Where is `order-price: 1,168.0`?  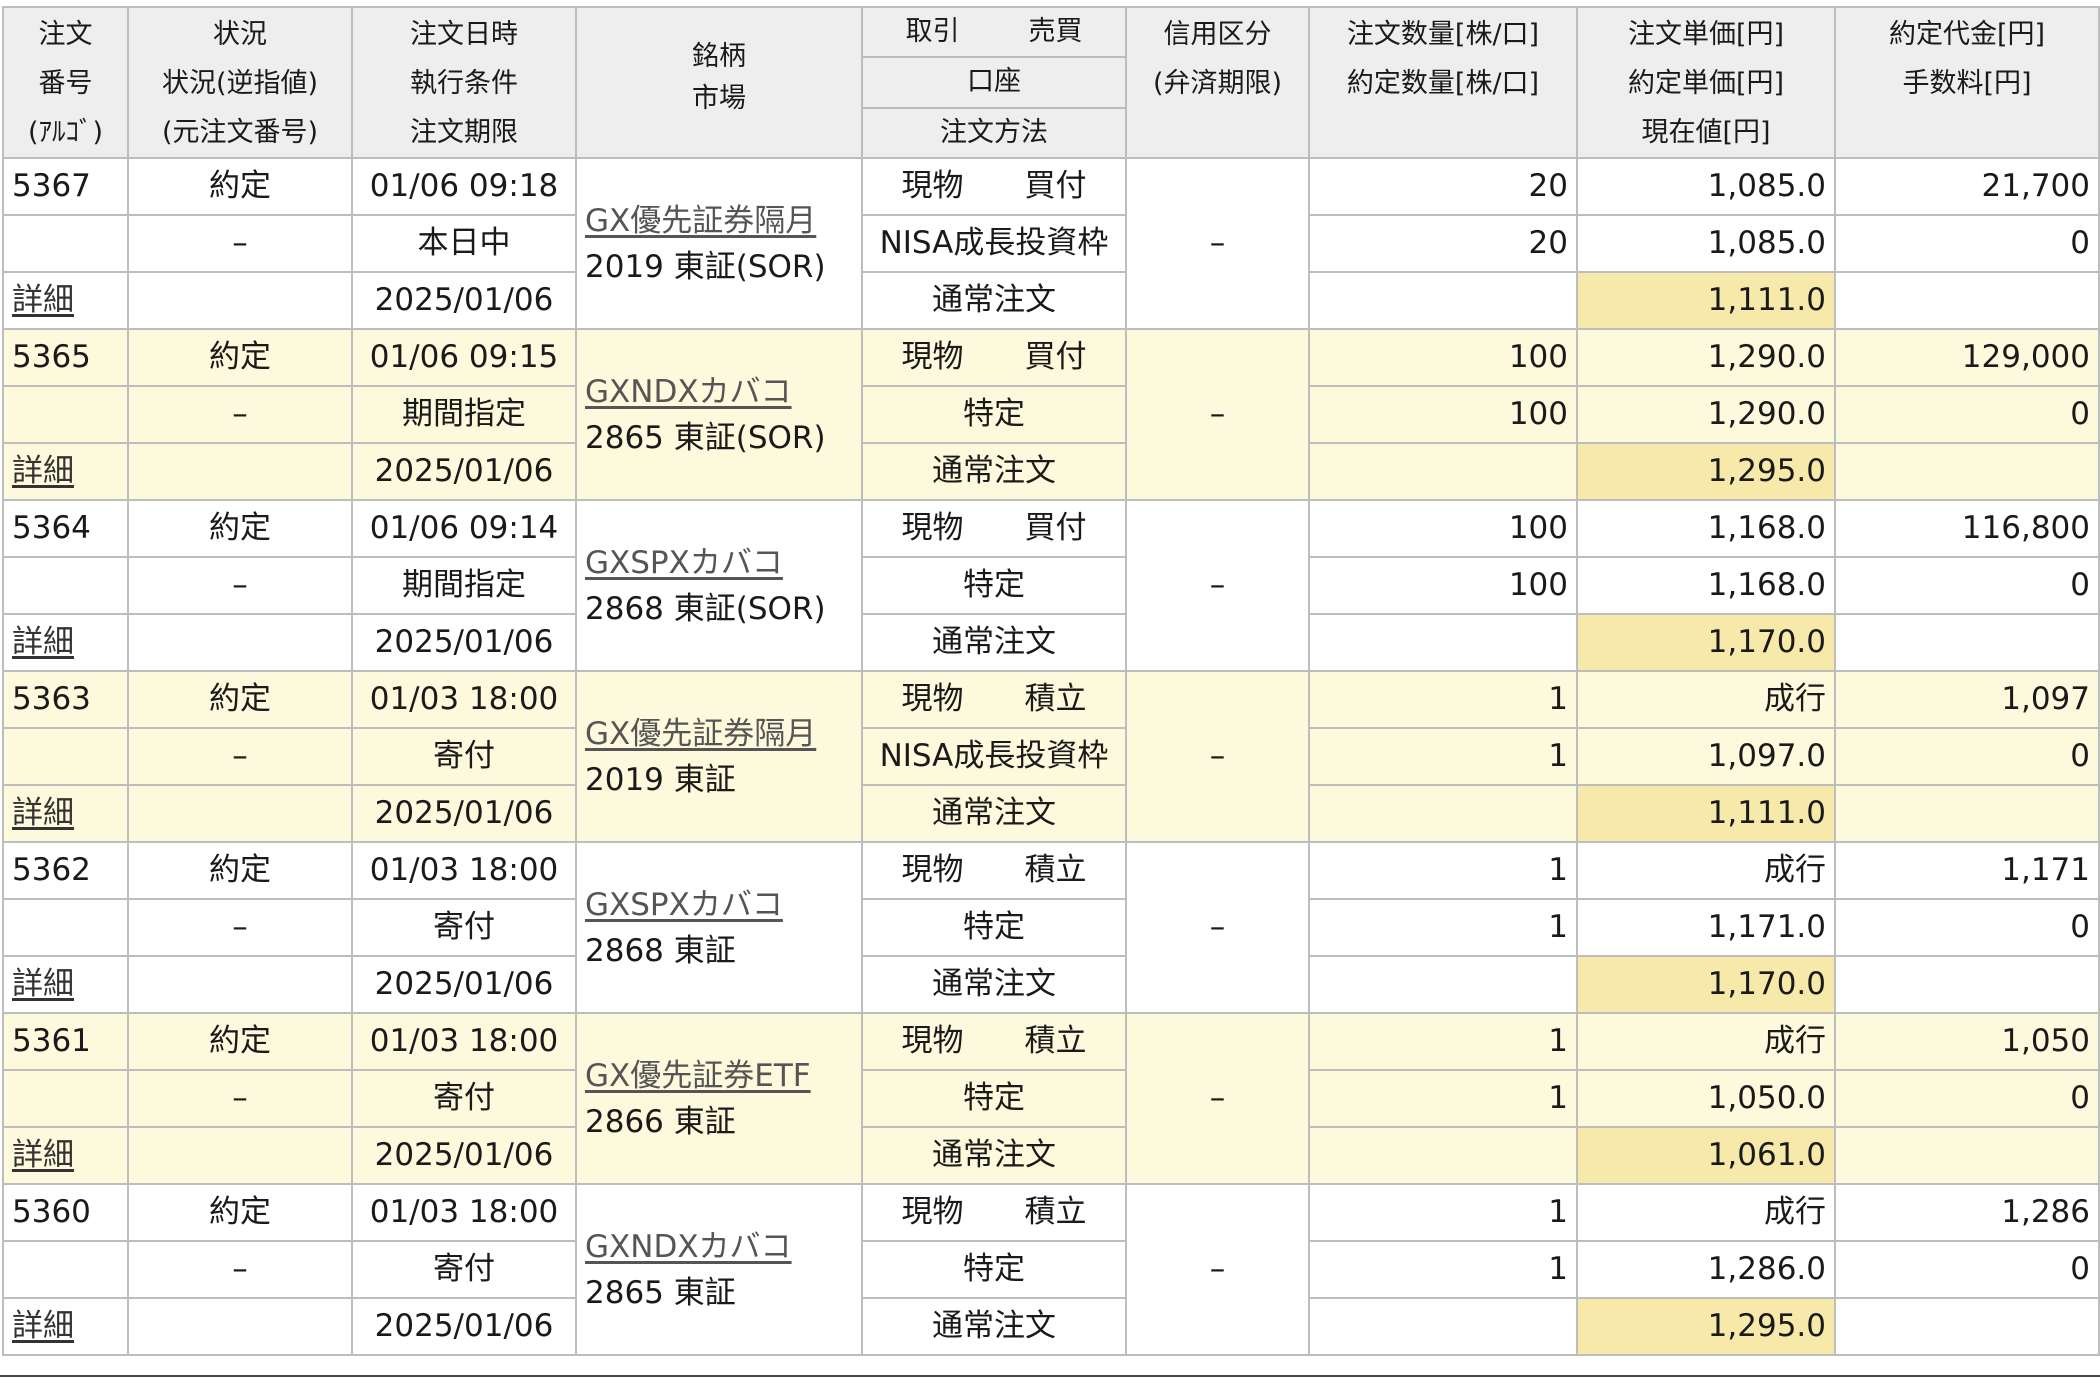 order-price: 1,168.0 is located at coordinates (1706, 528).